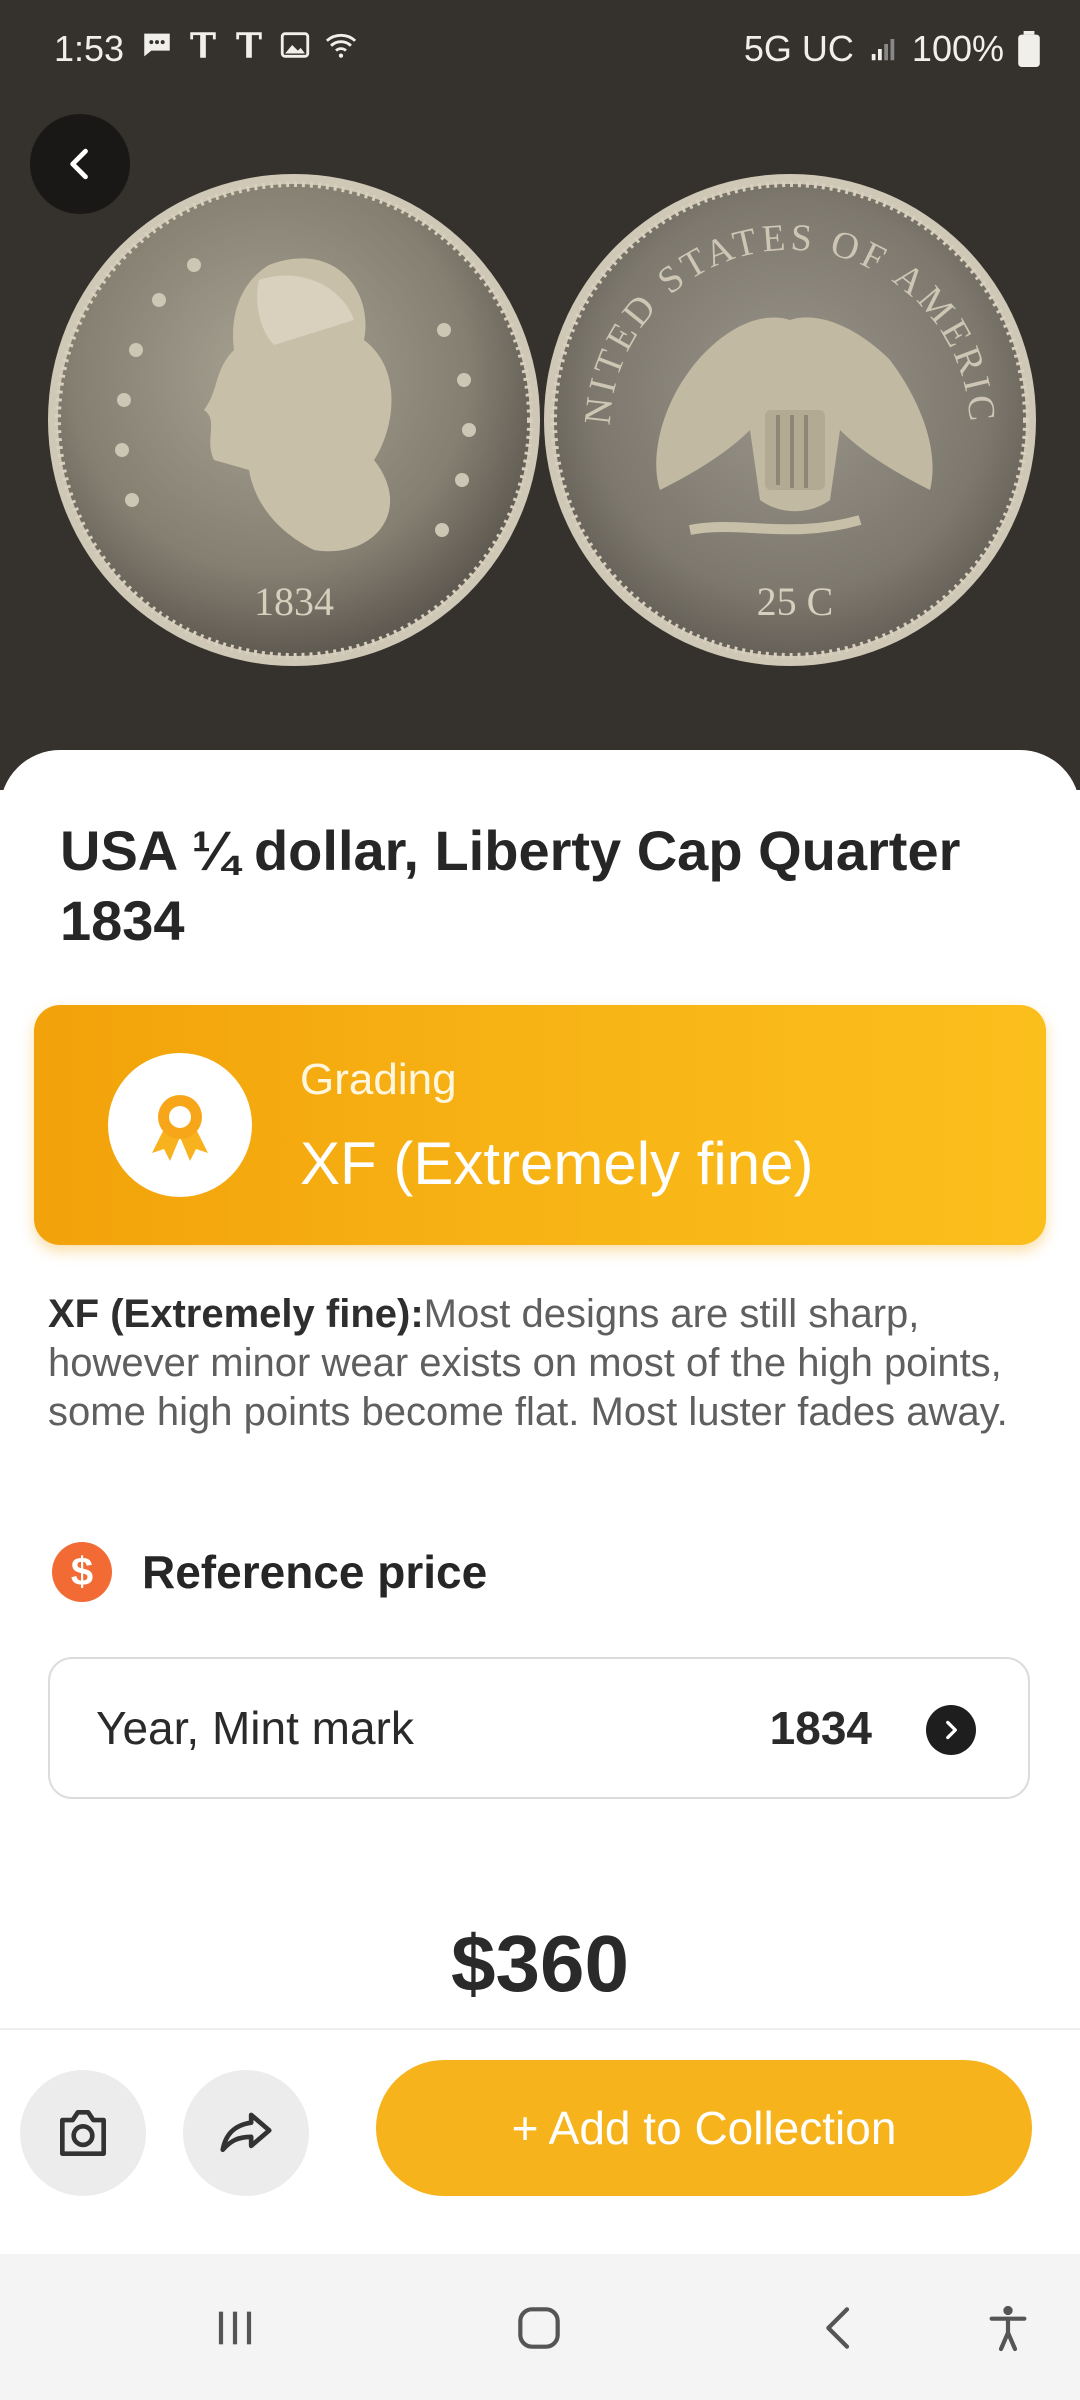 The width and height of the screenshot is (1080, 2400). What do you see at coordinates (540, 50) in the screenshot?
I see `status-bar: 1:53 5G UC 100%` at bounding box center [540, 50].